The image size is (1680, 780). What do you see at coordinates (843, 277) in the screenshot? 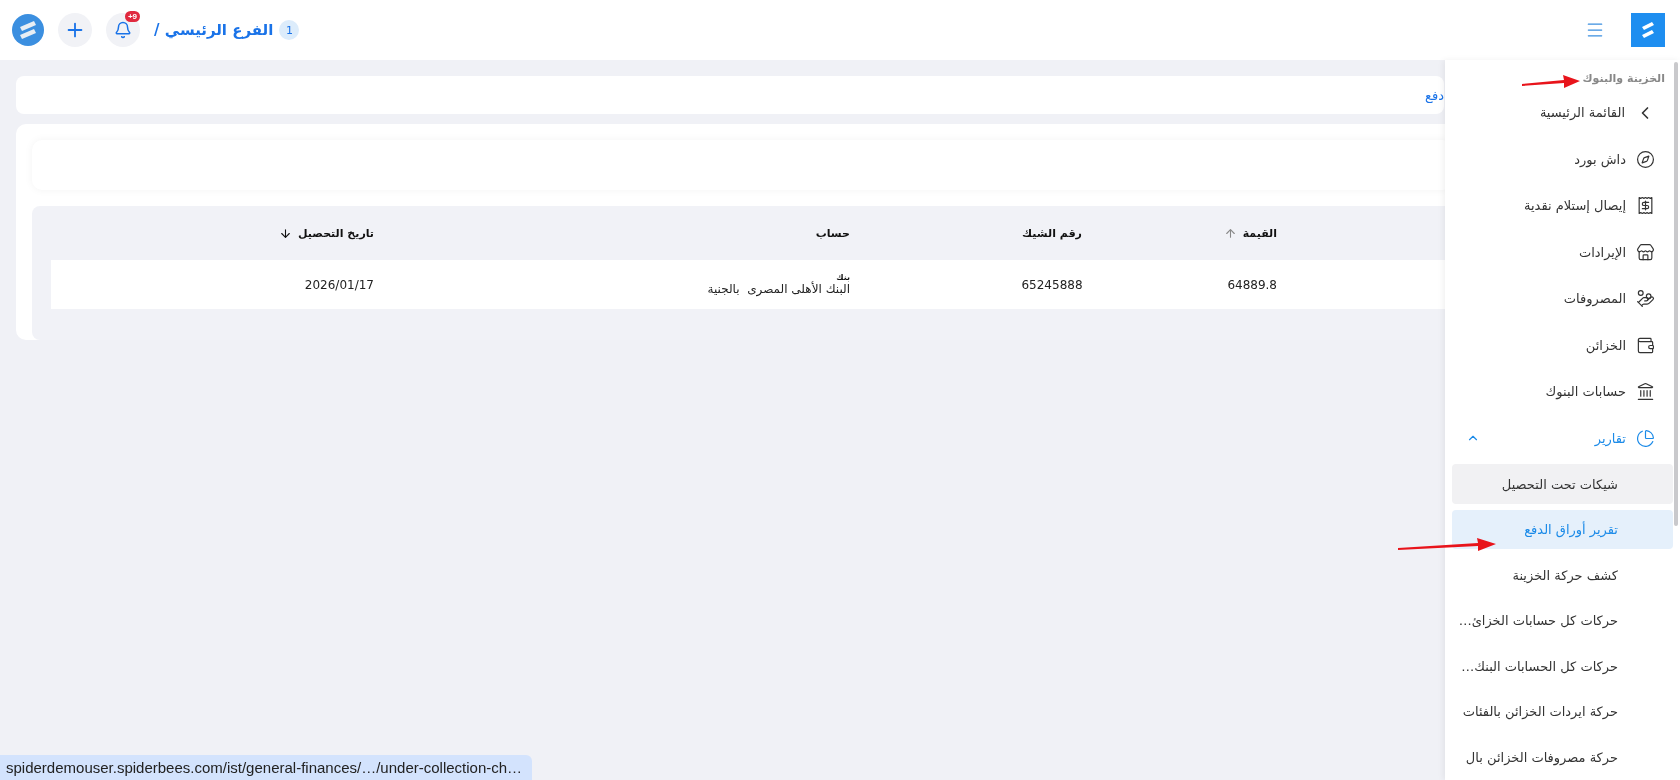
I see `account-type: بنك` at bounding box center [843, 277].